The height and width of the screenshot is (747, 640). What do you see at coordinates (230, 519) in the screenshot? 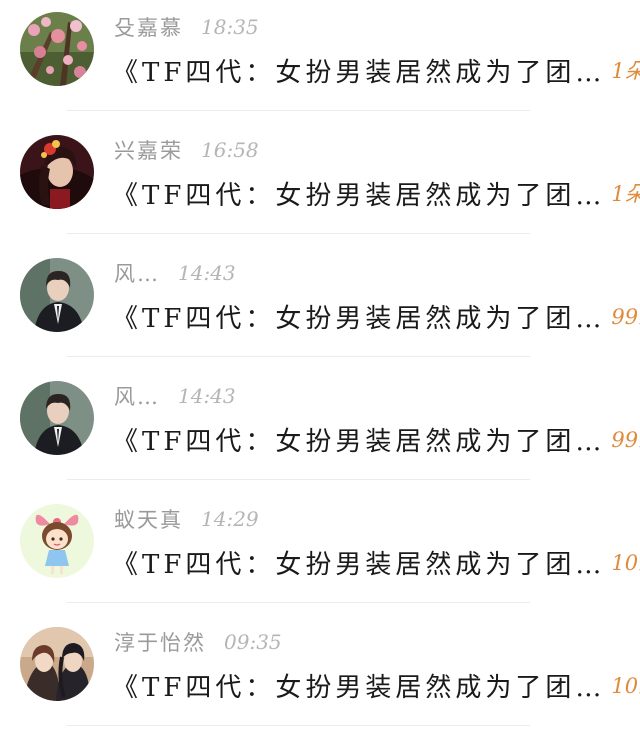
I see `timestamp: 14:29` at bounding box center [230, 519].